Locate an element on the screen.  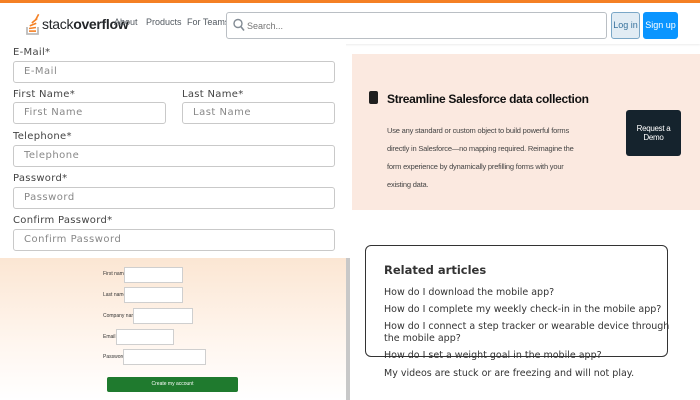
related-articles-title: Related articles is located at coordinates (435, 270).